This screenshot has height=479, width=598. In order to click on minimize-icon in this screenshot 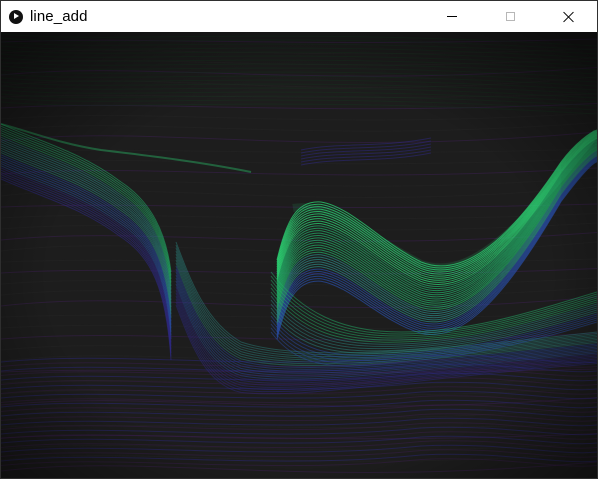, I will do `click(452, 16)`.